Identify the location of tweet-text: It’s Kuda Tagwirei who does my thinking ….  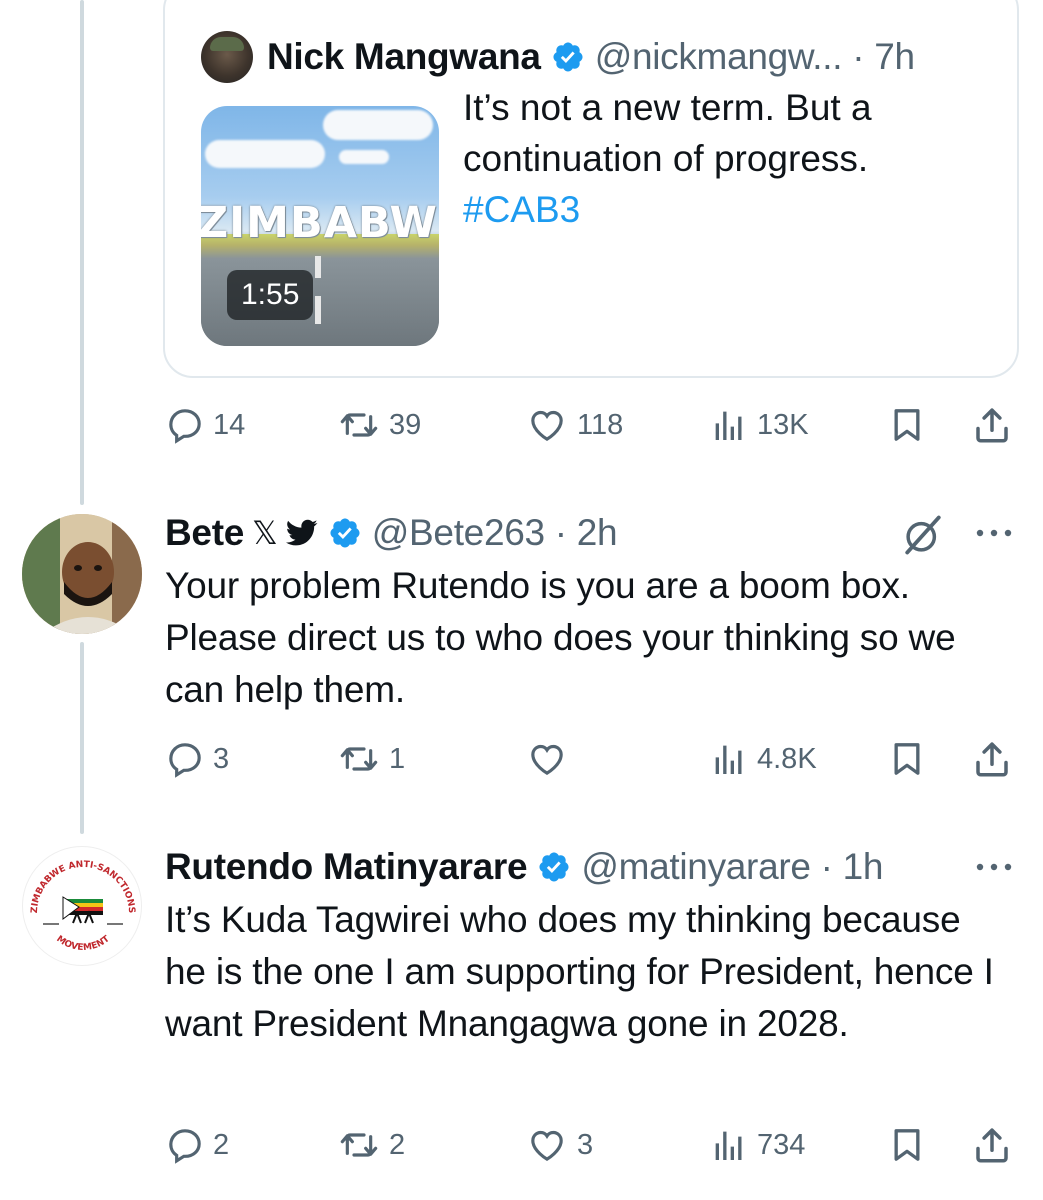
(579, 971).